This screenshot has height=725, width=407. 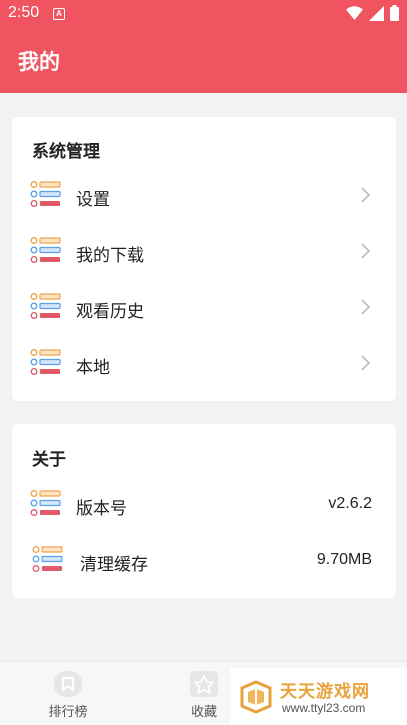 I want to click on status-icons, so click(x=372, y=13).